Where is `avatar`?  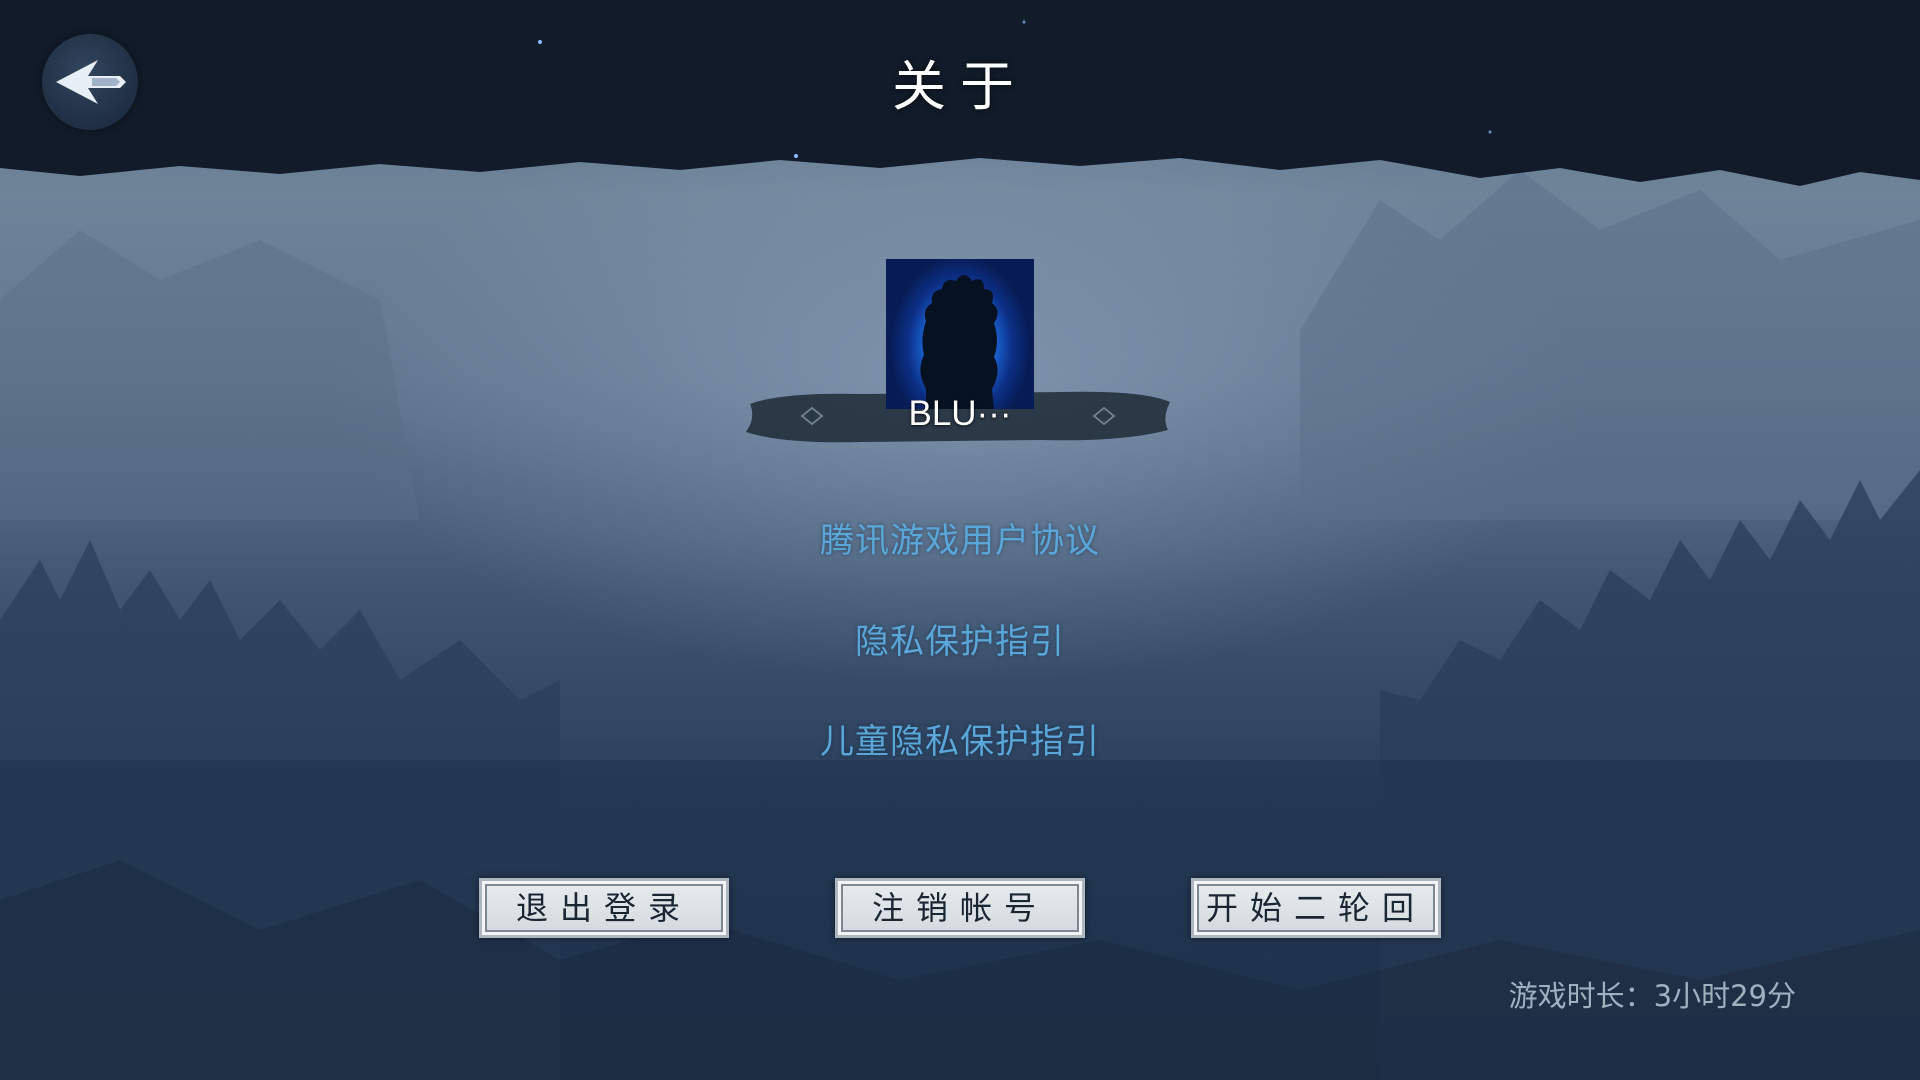 avatar is located at coordinates (960, 334).